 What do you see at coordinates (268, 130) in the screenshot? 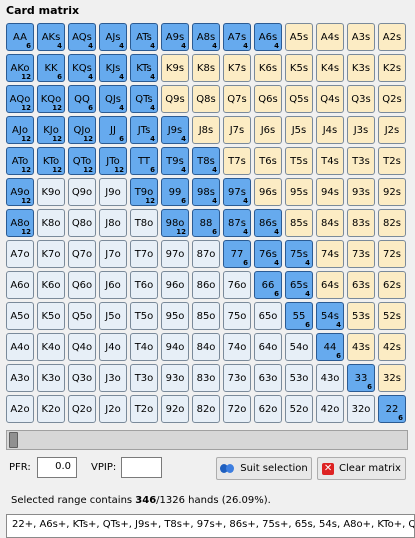
I see `hand-cell-j6s: J6s` at bounding box center [268, 130].